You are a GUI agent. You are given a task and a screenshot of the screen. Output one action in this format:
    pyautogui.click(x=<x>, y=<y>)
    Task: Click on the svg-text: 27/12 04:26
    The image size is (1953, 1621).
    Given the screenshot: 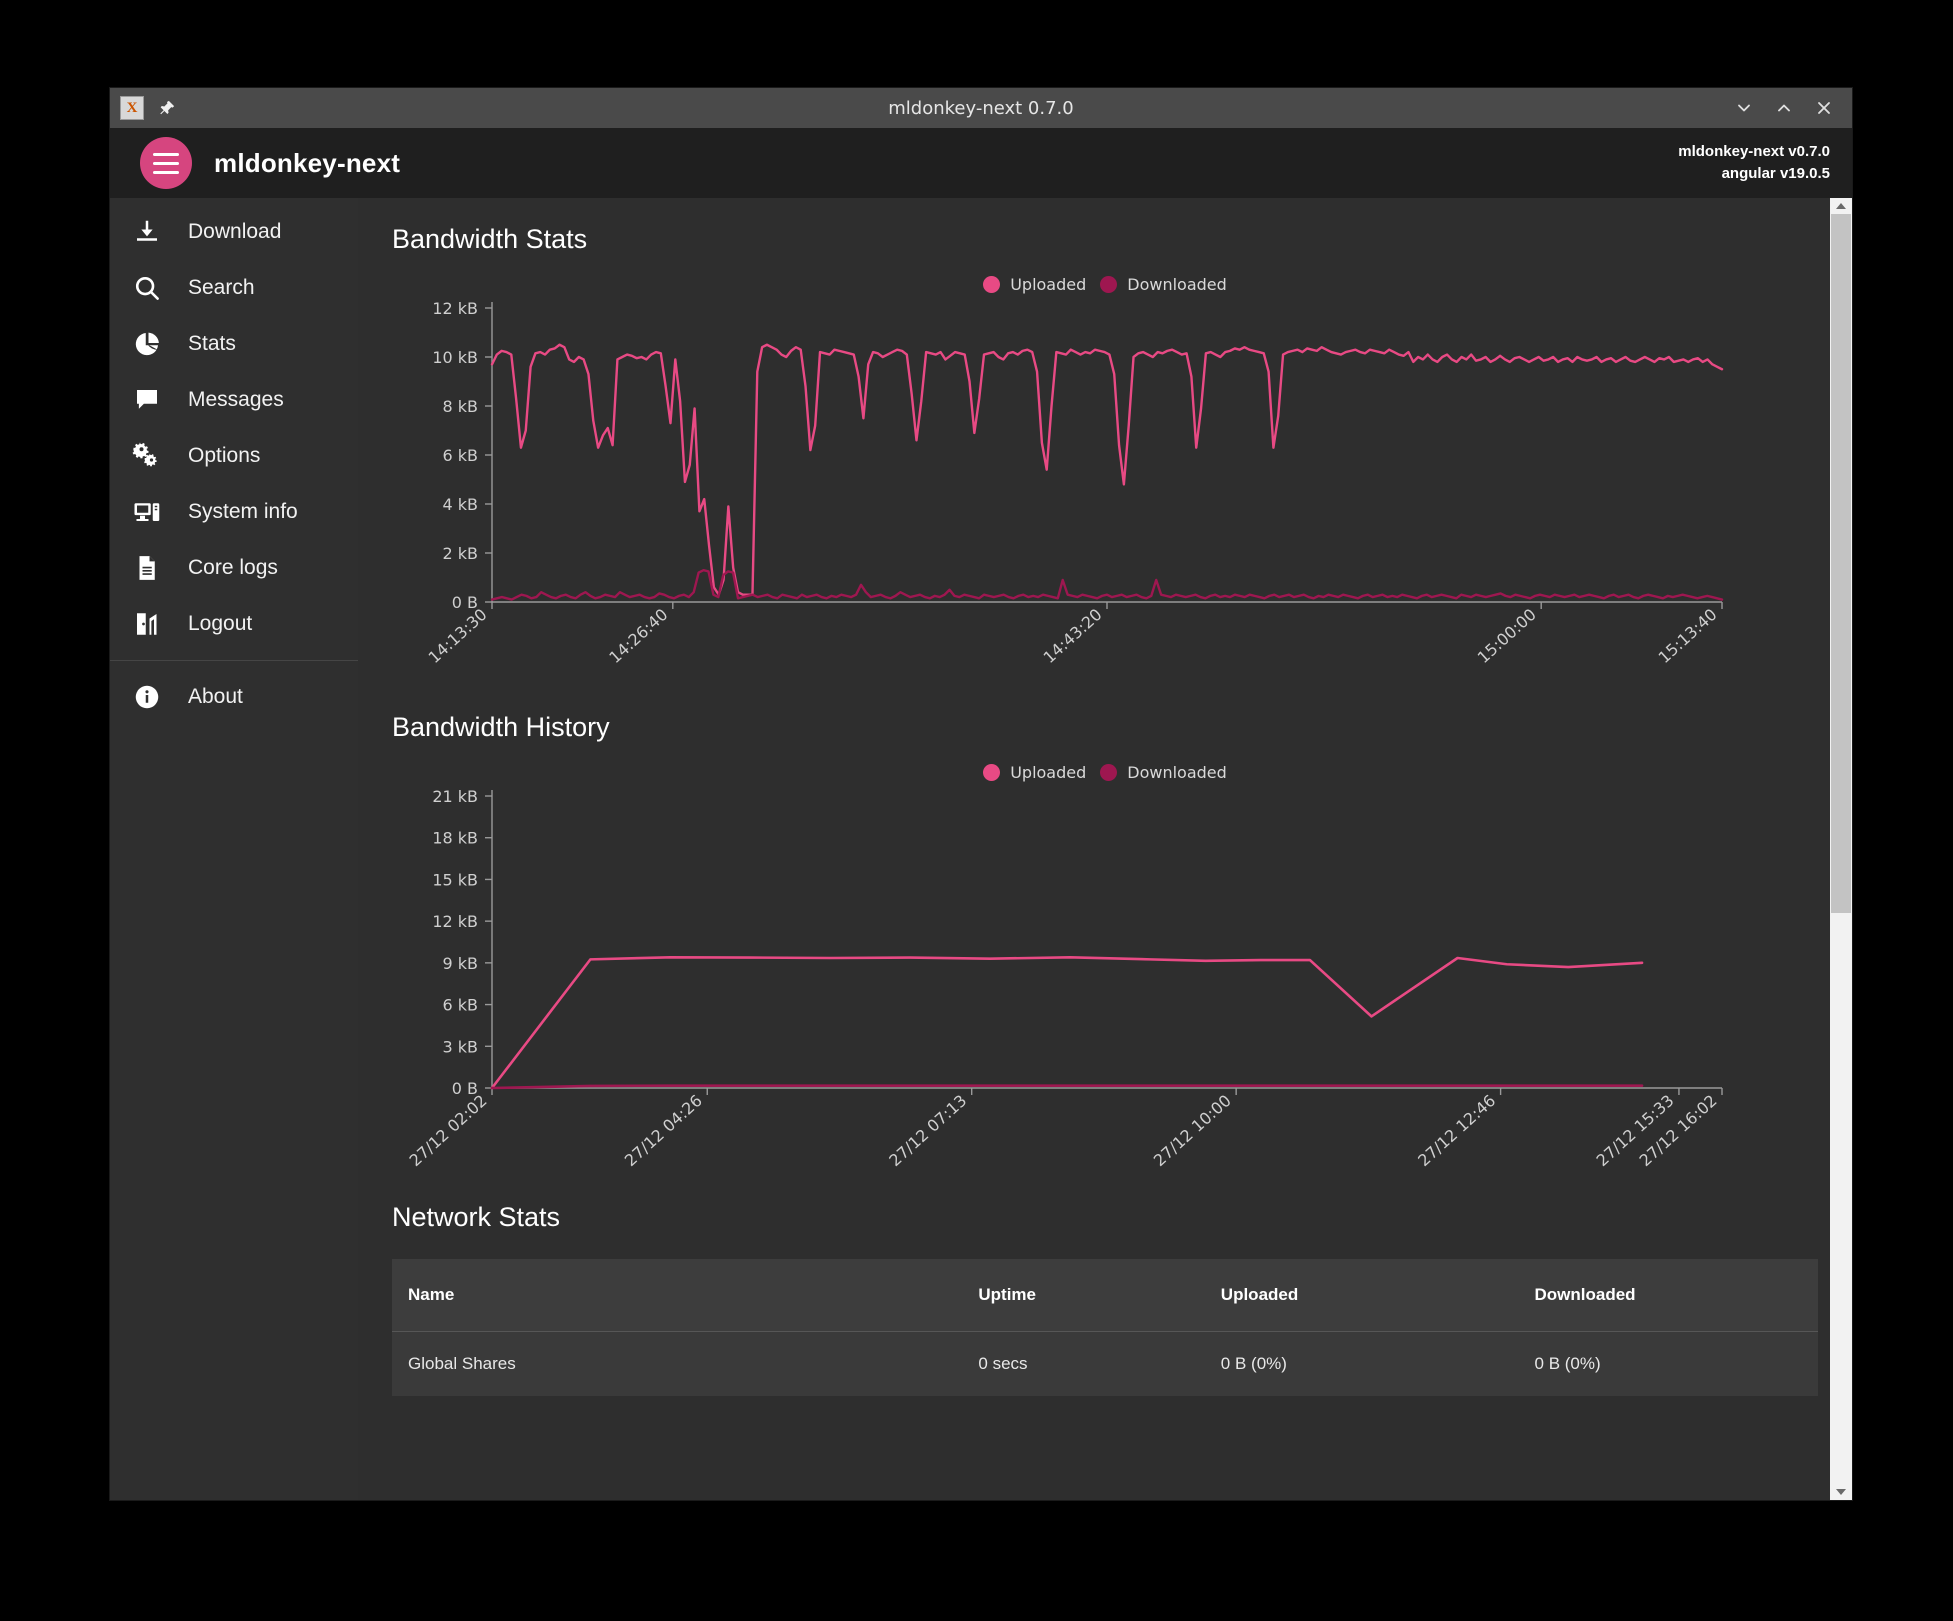 What is the action you would take?
    pyautogui.click(x=663, y=1130)
    